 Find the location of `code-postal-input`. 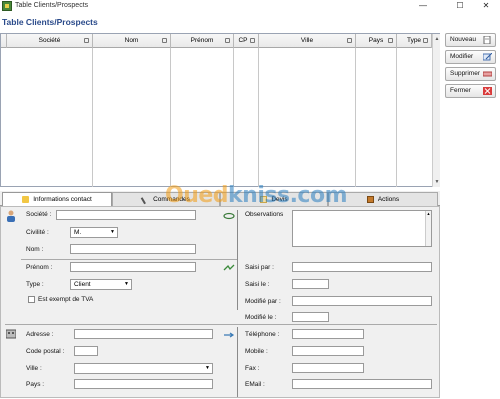

code-postal-input is located at coordinates (86, 351).